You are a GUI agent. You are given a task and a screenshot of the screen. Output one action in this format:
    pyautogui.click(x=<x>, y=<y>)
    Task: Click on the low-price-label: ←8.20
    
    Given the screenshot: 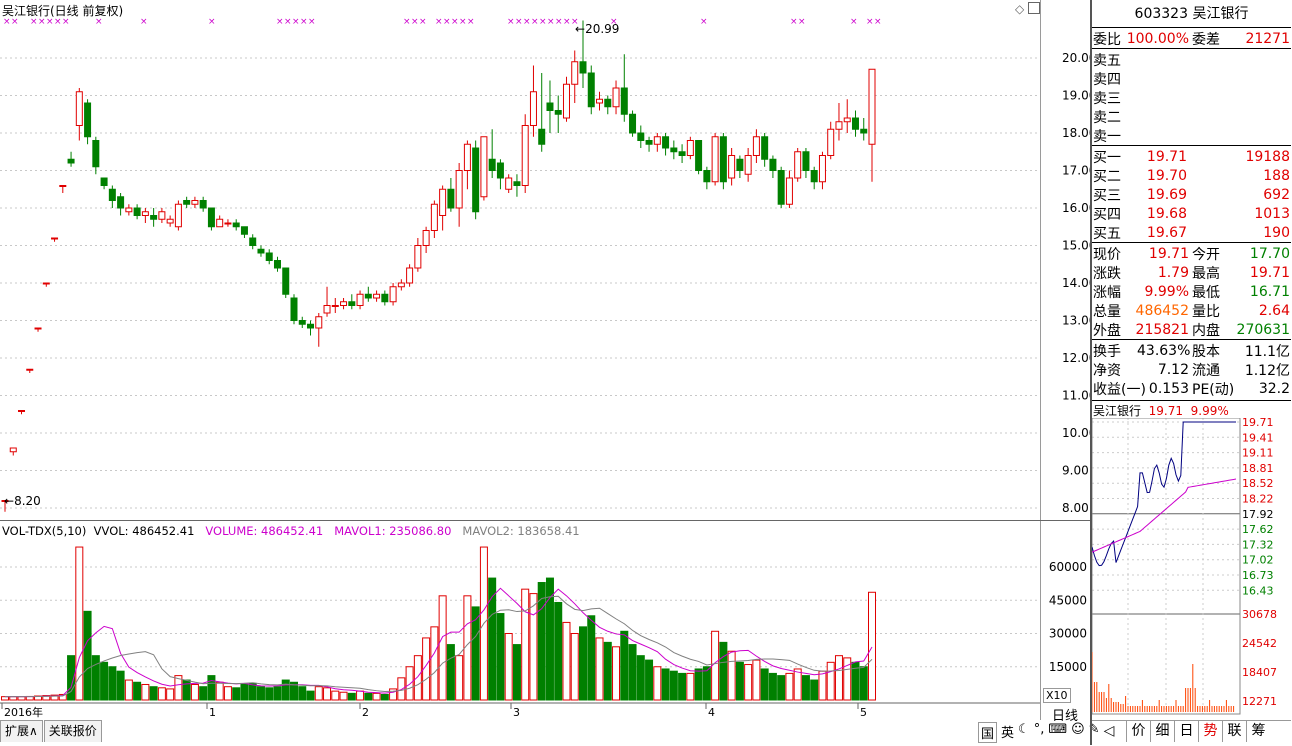 What is the action you would take?
    pyautogui.click(x=22, y=501)
    